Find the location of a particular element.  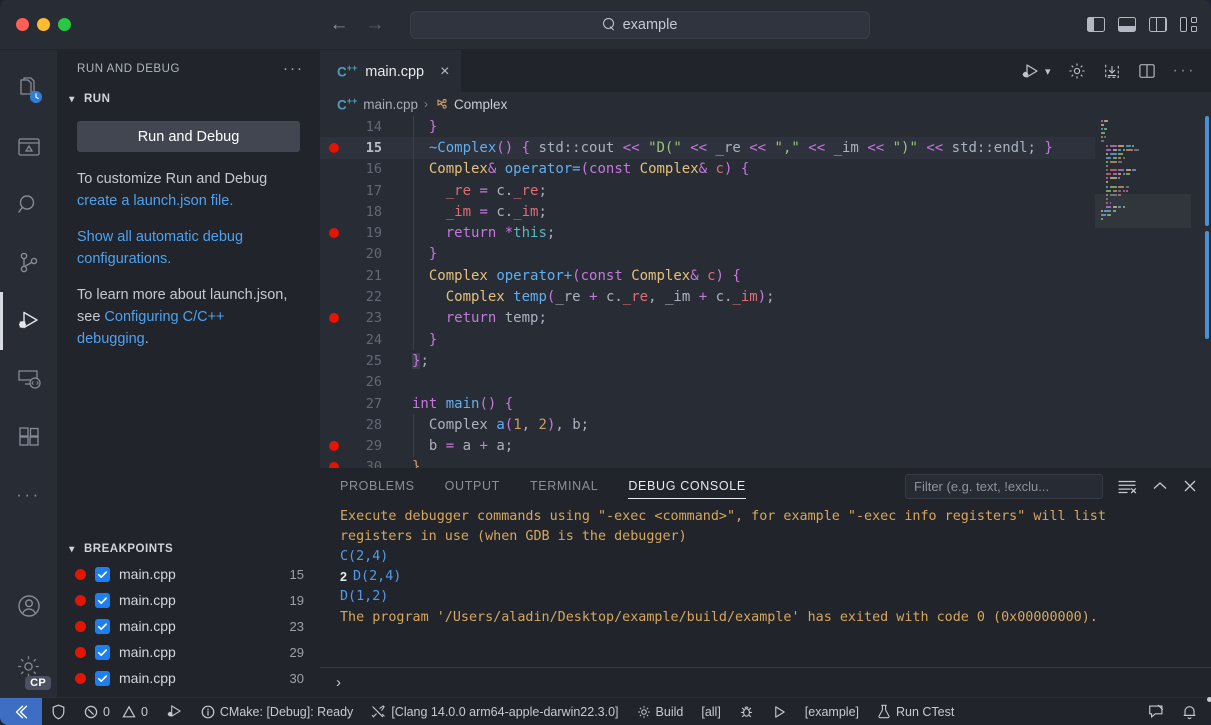

source-control-icon is located at coordinates (28, 263).